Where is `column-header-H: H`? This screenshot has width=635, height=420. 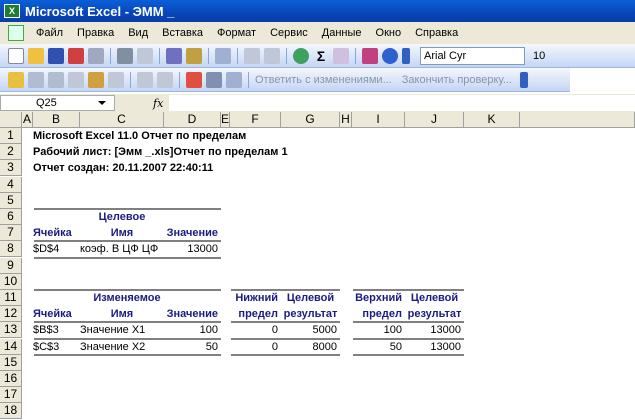 column-header-H: H is located at coordinates (346, 120).